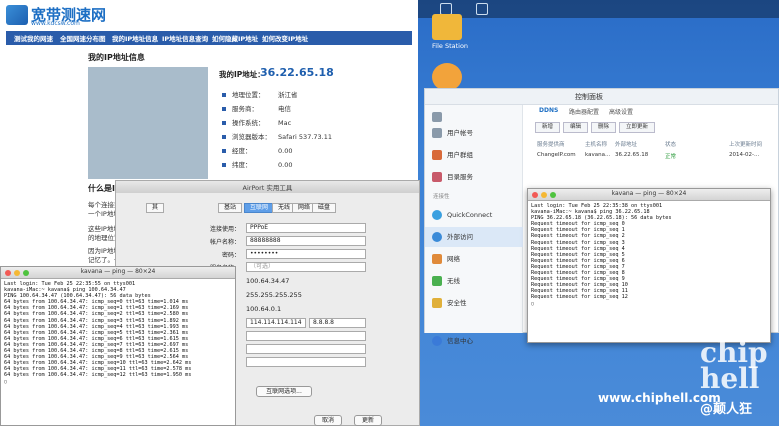 This screenshot has height=426, width=779. I want to click on wifi-icon, so click(437, 281).